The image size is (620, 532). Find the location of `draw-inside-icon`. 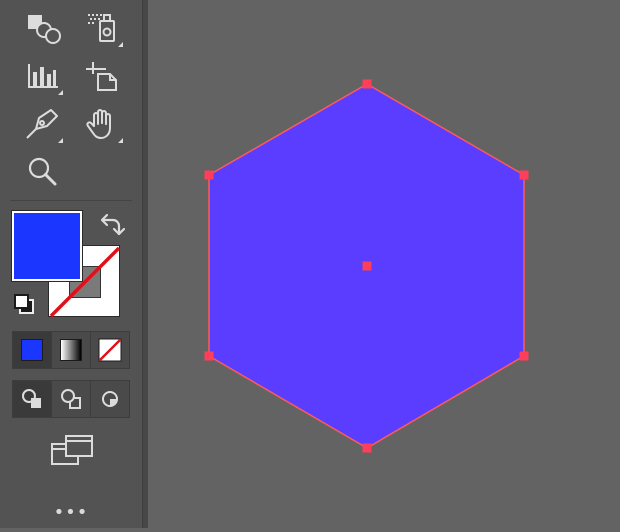

draw-inside-icon is located at coordinates (110, 399).